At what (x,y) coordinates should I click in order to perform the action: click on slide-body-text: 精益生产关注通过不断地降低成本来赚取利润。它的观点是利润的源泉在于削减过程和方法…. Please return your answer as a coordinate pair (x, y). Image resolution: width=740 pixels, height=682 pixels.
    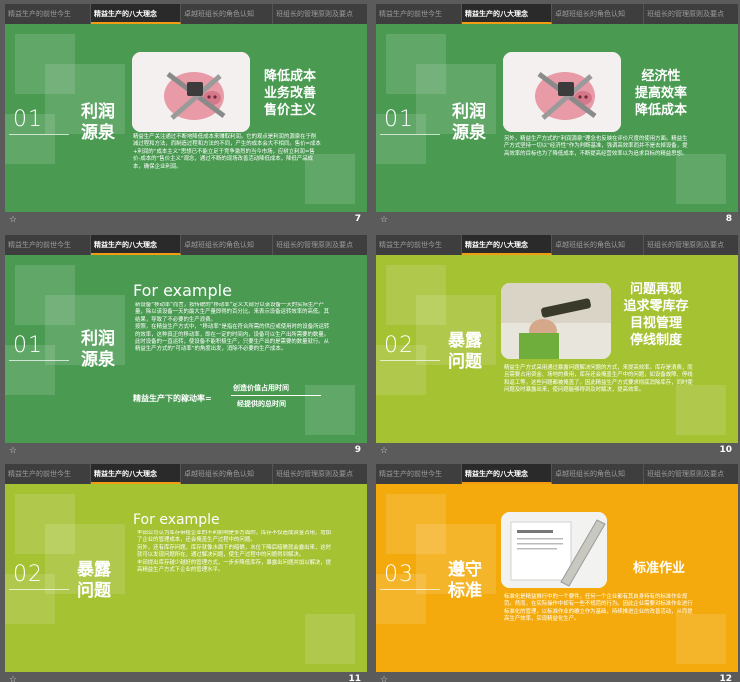
    Looking at the image, I should click on (227, 152).